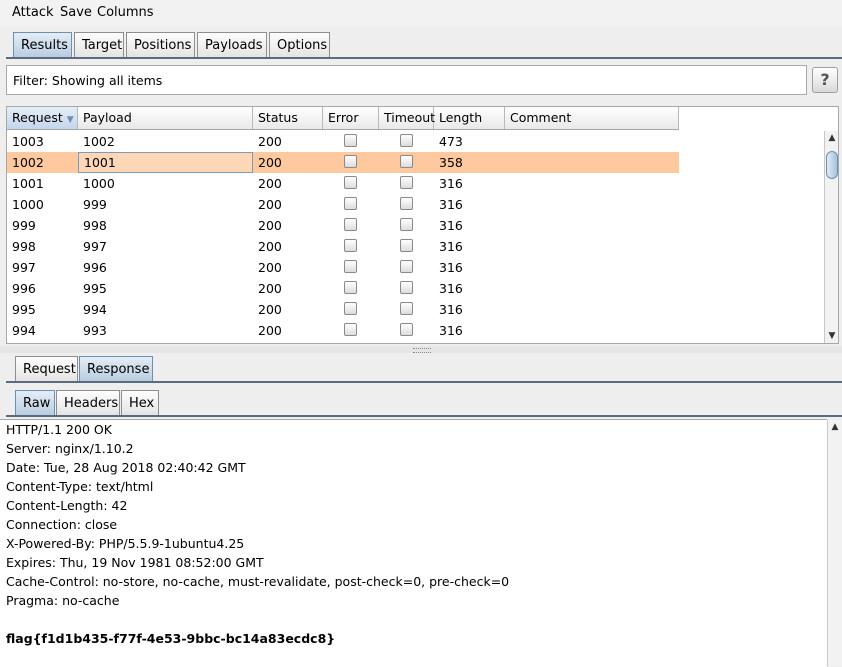 This screenshot has width=842, height=667. I want to click on table-row: 998 997 200 316, so click(343, 246).